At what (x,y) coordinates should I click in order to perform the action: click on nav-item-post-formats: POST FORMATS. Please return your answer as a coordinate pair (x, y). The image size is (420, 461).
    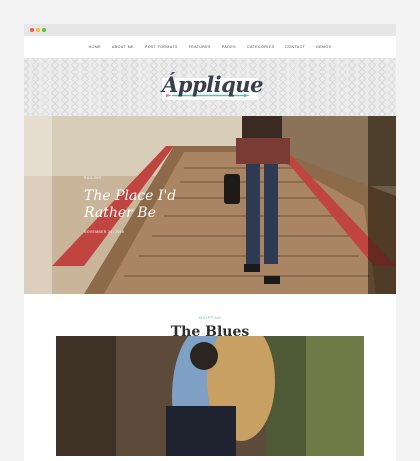
    Looking at the image, I should click on (161, 47).